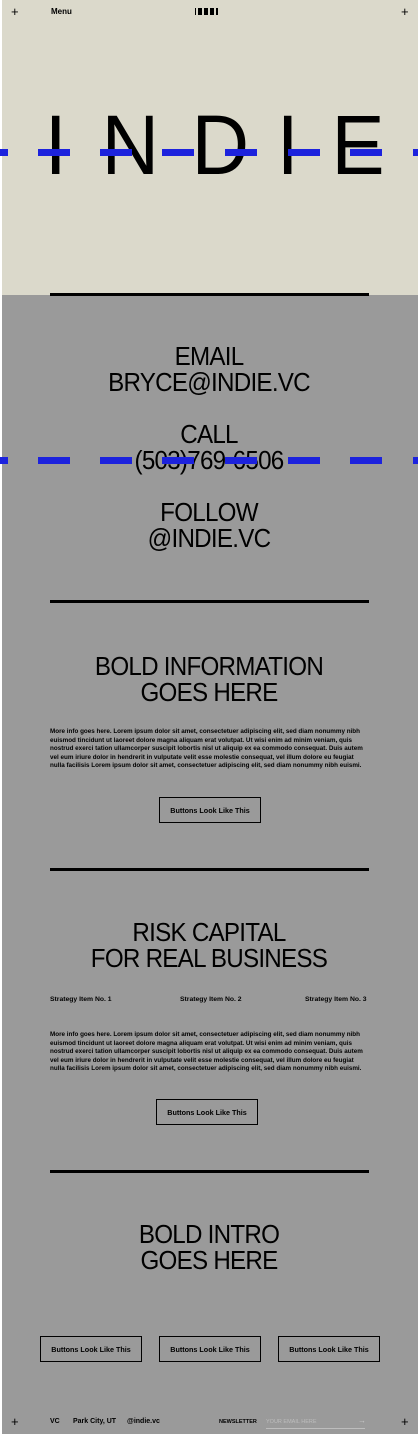 The width and height of the screenshot is (418, 1434). Describe the element at coordinates (15, 11) in the screenshot. I see `plus-icon-top-left: +` at that location.